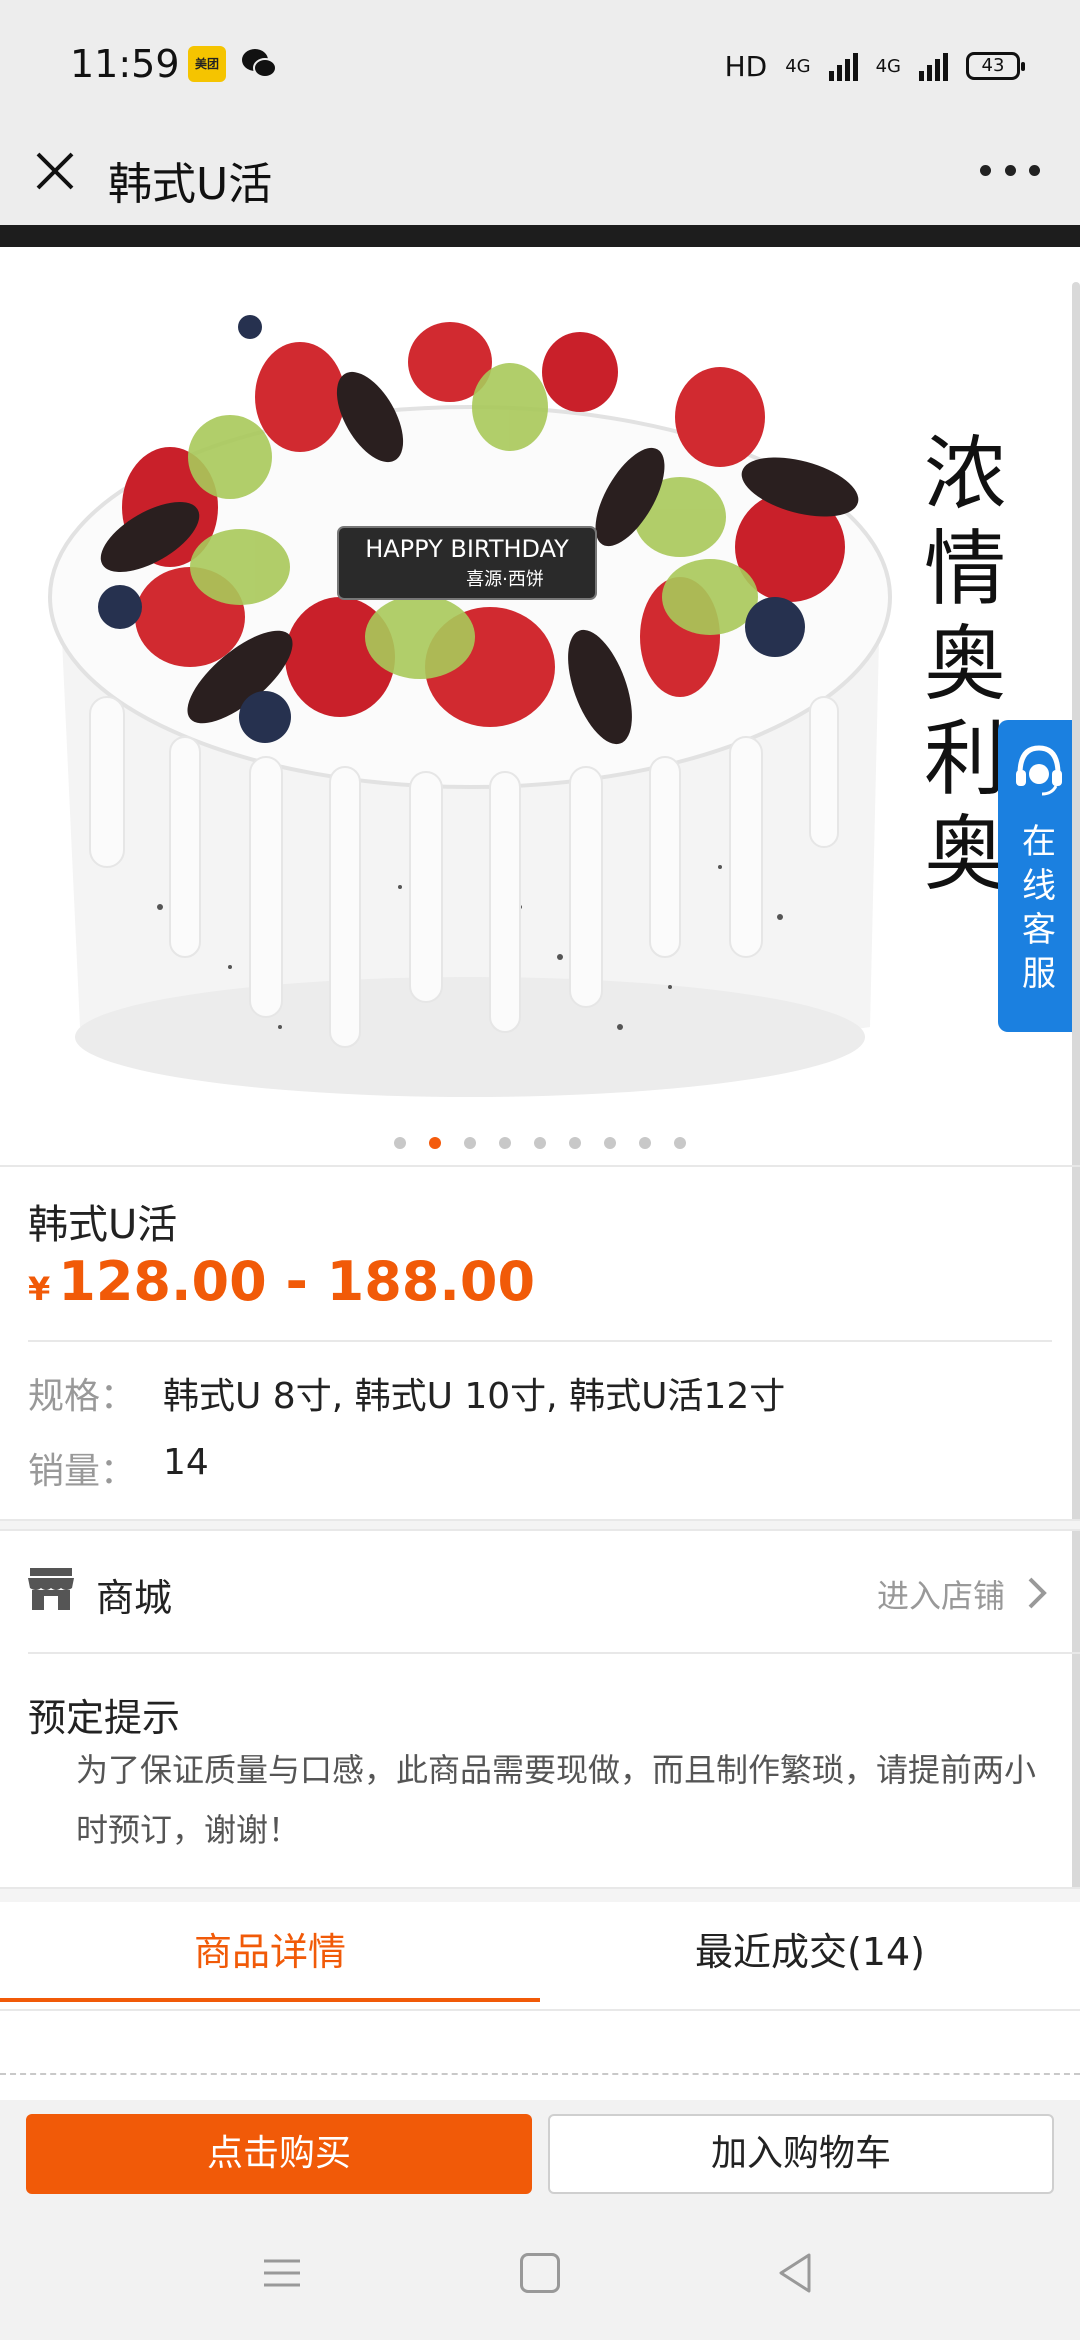  What do you see at coordinates (1076, 1102) in the screenshot?
I see `scrollbar` at bounding box center [1076, 1102].